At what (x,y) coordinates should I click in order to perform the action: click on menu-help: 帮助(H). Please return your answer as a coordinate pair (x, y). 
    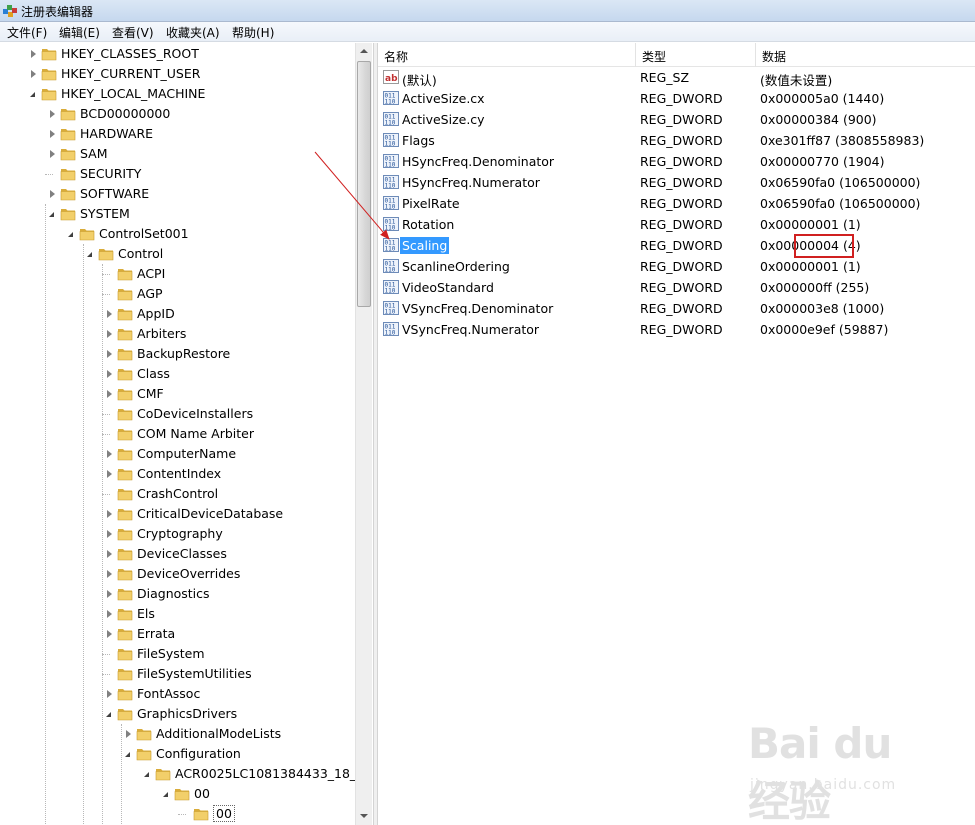
    Looking at the image, I should click on (253, 32).